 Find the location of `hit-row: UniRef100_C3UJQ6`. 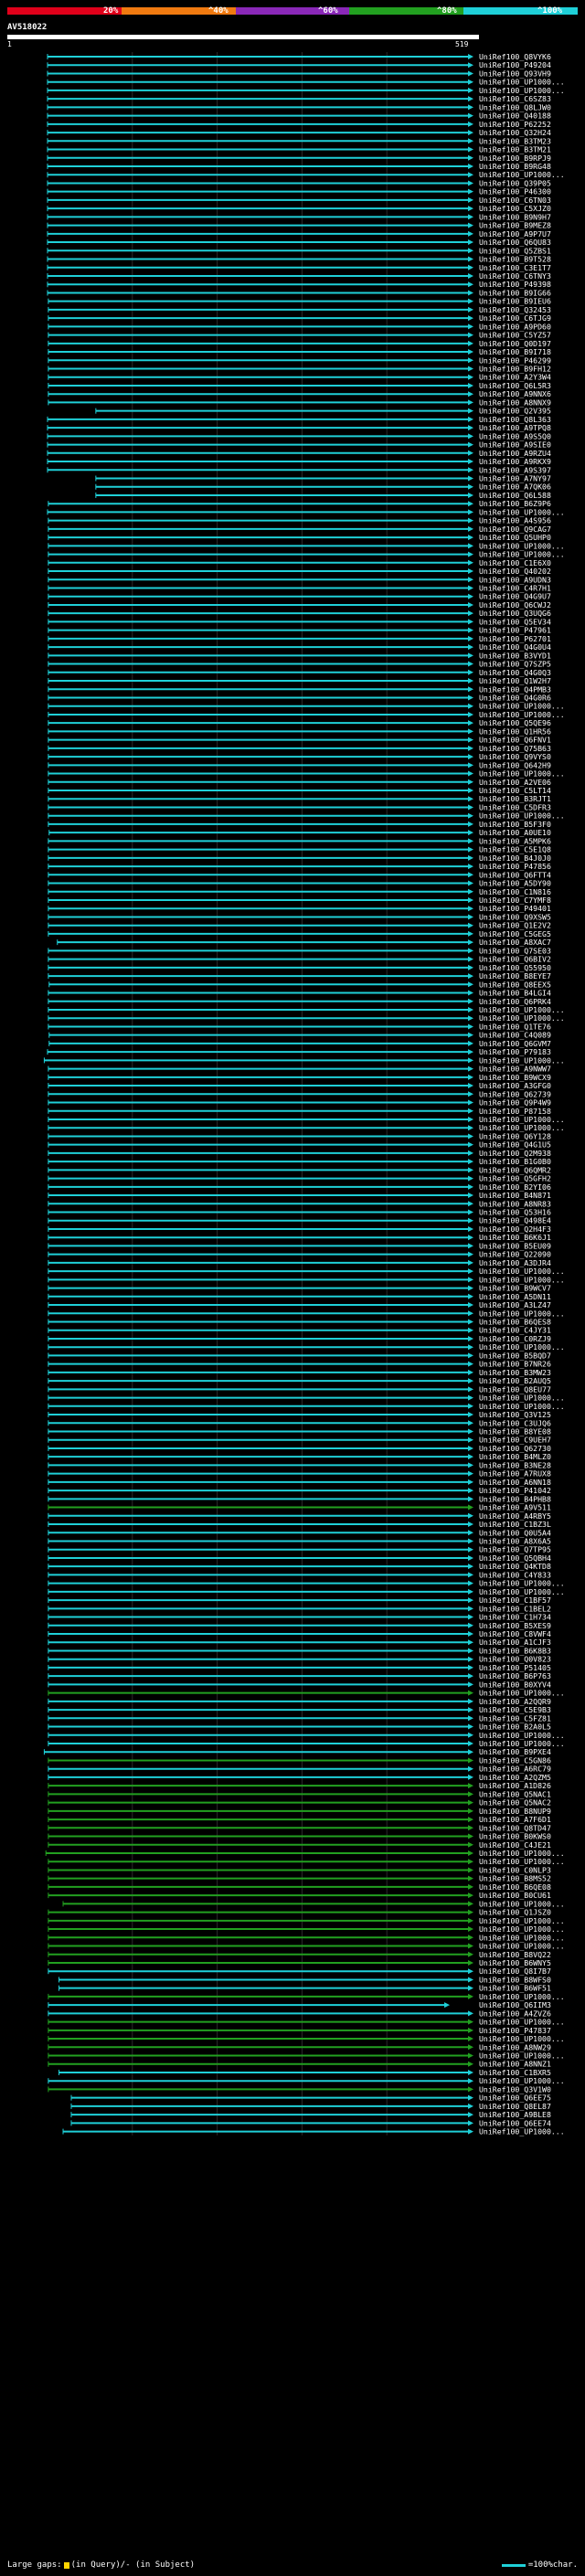

hit-row: UniRef100_C3UJQ6 is located at coordinates (299, 1422).